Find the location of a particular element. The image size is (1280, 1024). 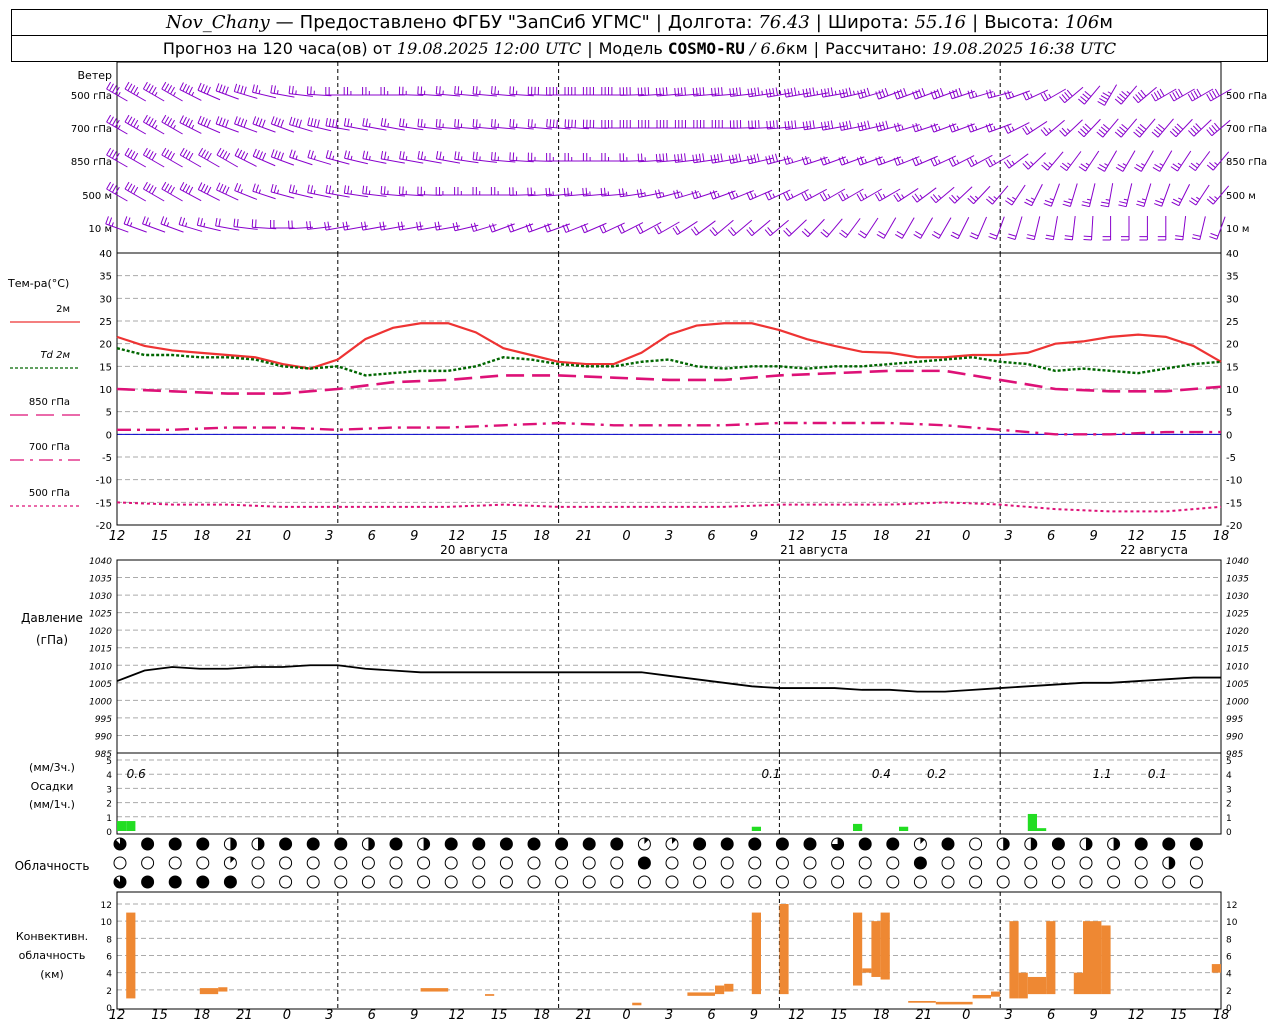

cloud-symbol-fill is located at coordinates (340, 844).